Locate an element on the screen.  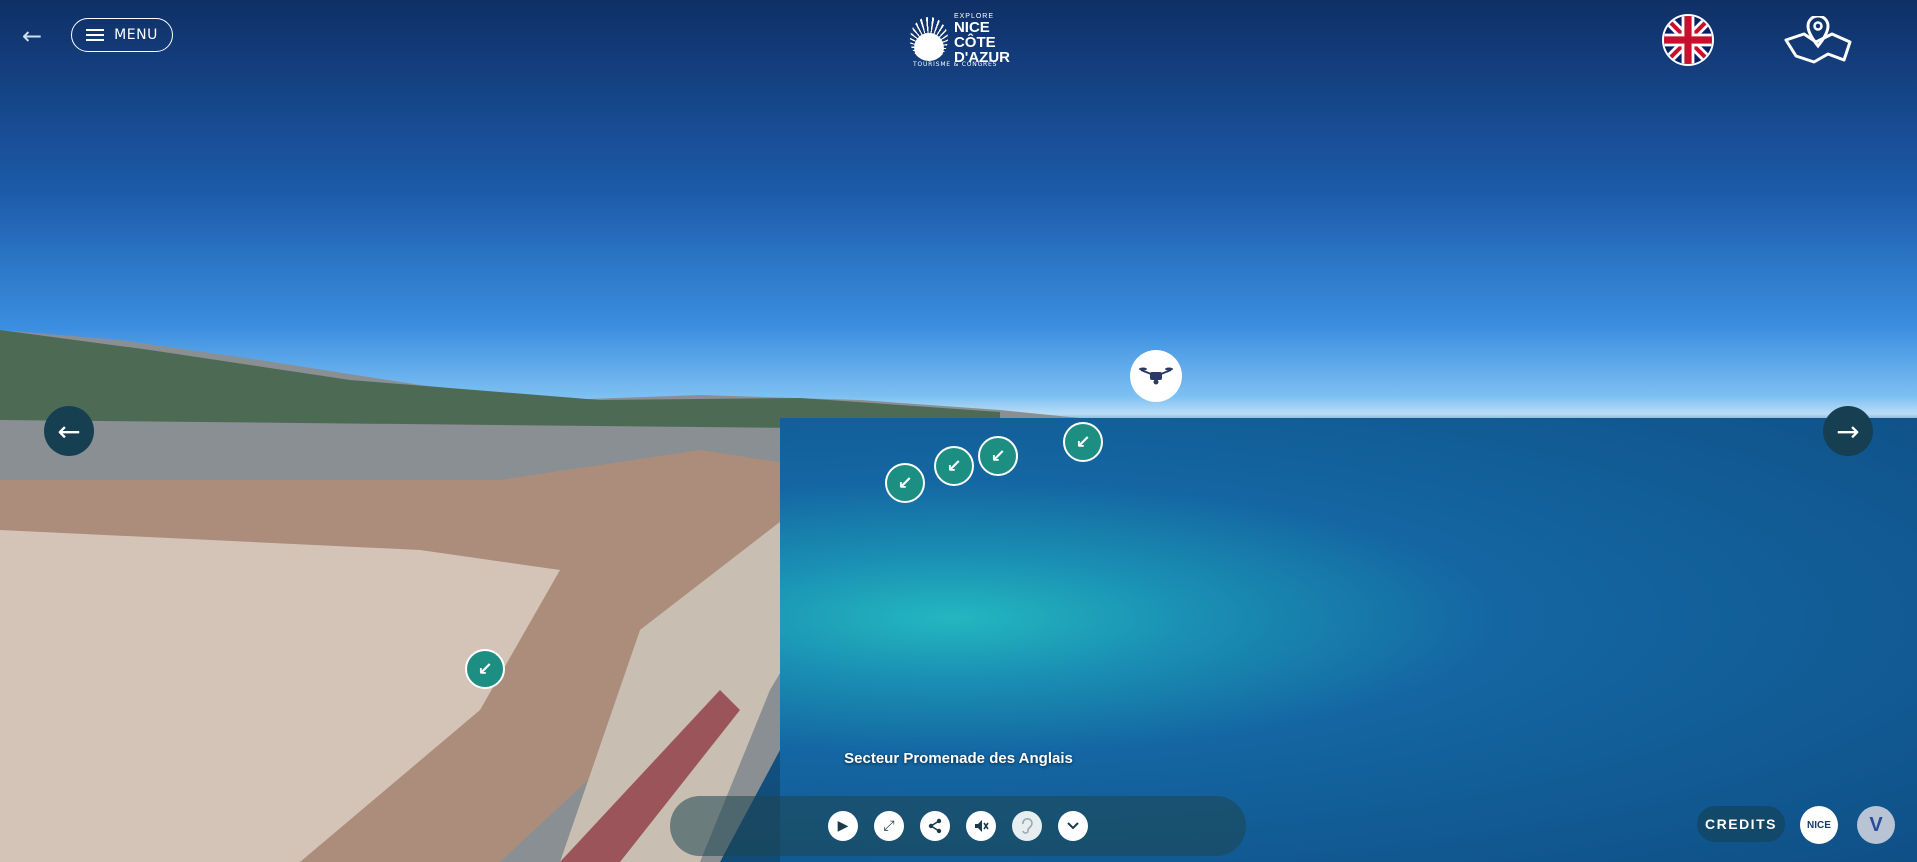
v-logo-badge: V is located at coordinates (1876, 825).